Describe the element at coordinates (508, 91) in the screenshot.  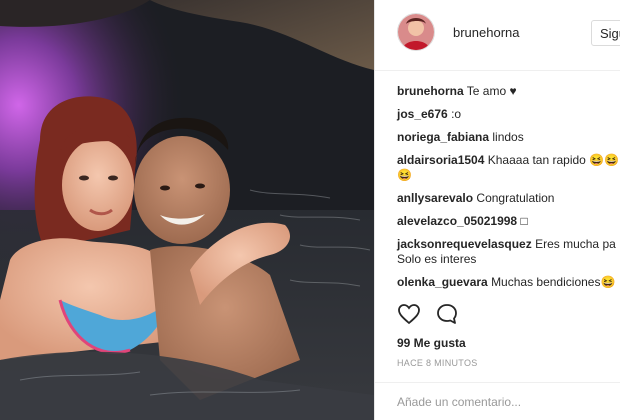
I see `caption: brunehorna Te amo ♥` at that location.